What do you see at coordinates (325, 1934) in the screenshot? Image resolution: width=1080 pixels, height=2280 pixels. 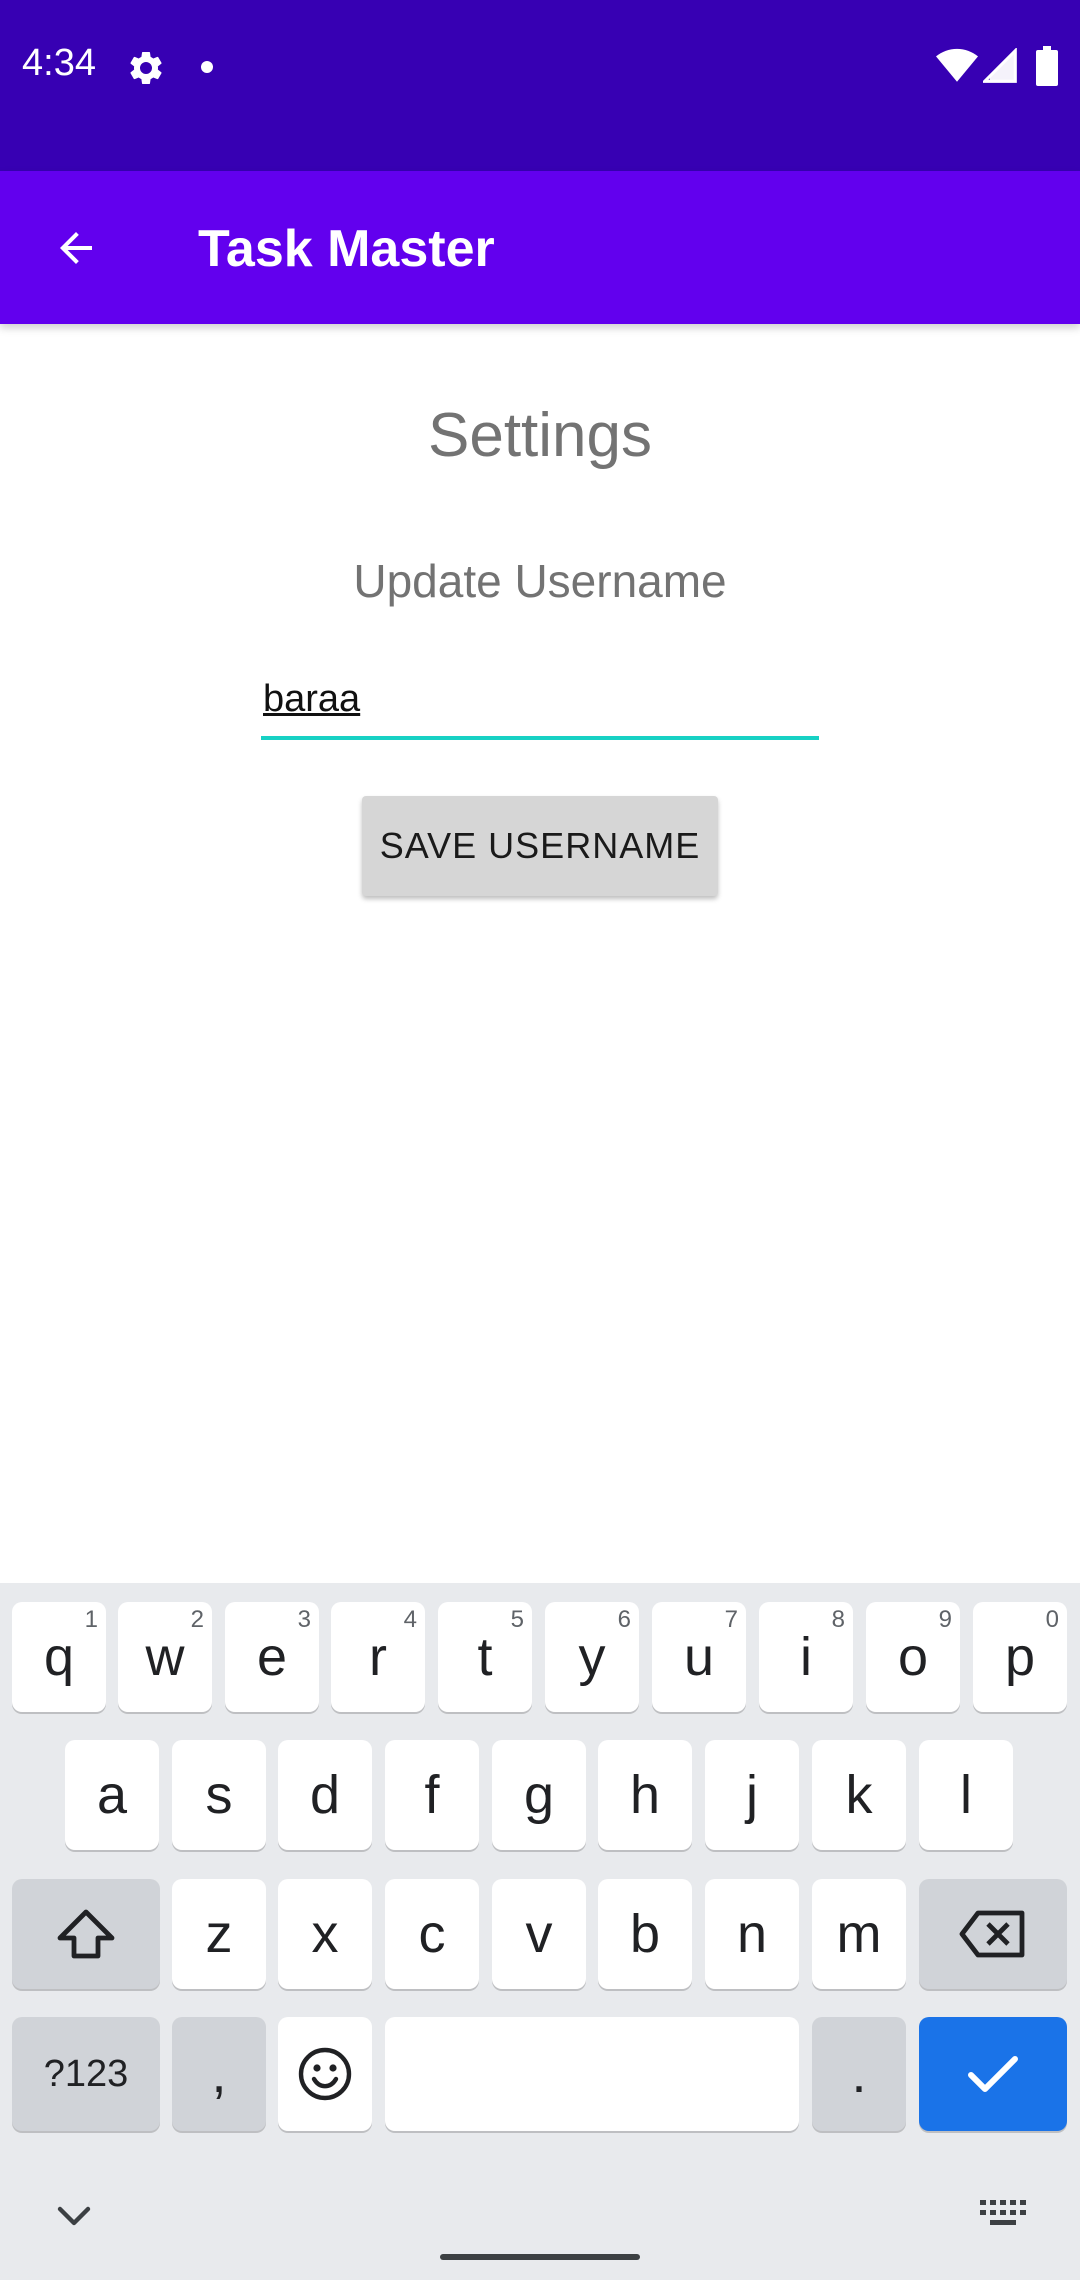 I see `key-x: x` at bounding box center [325, 1934].